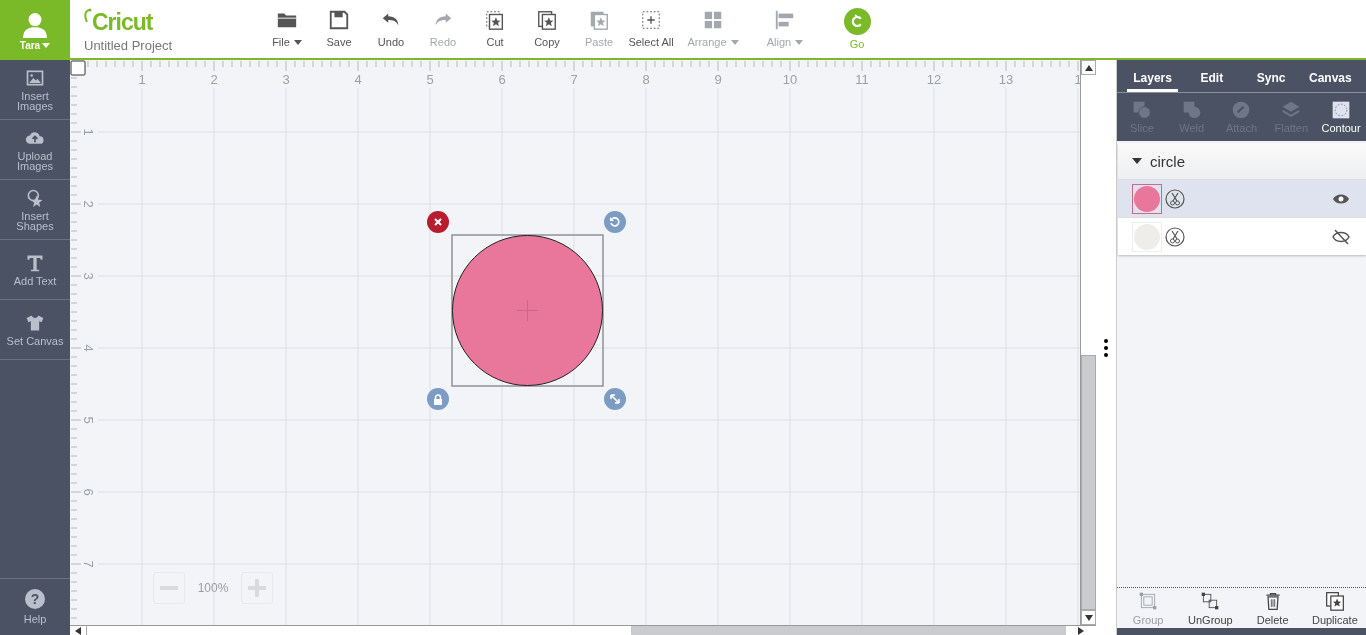 The height and width of the screenshot is (635, 1366). I want to click on duplicate-icon, so click(1334, 600).